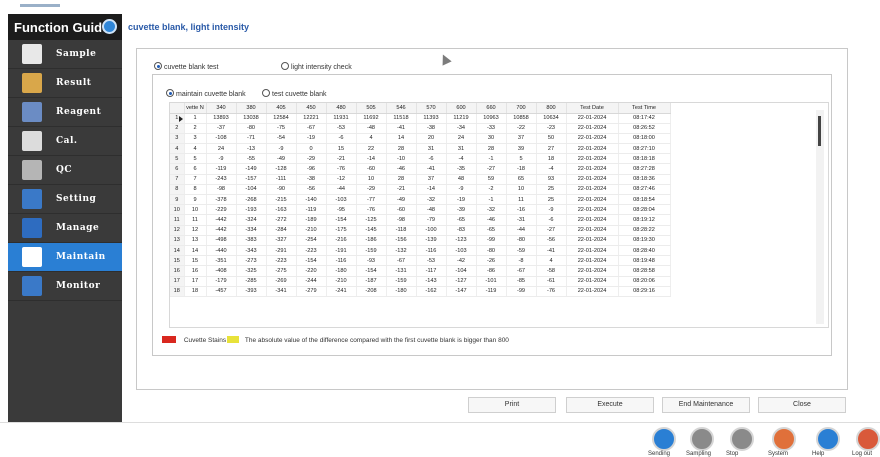  I want to click on scrollbar-thumb, so click(819, 131).